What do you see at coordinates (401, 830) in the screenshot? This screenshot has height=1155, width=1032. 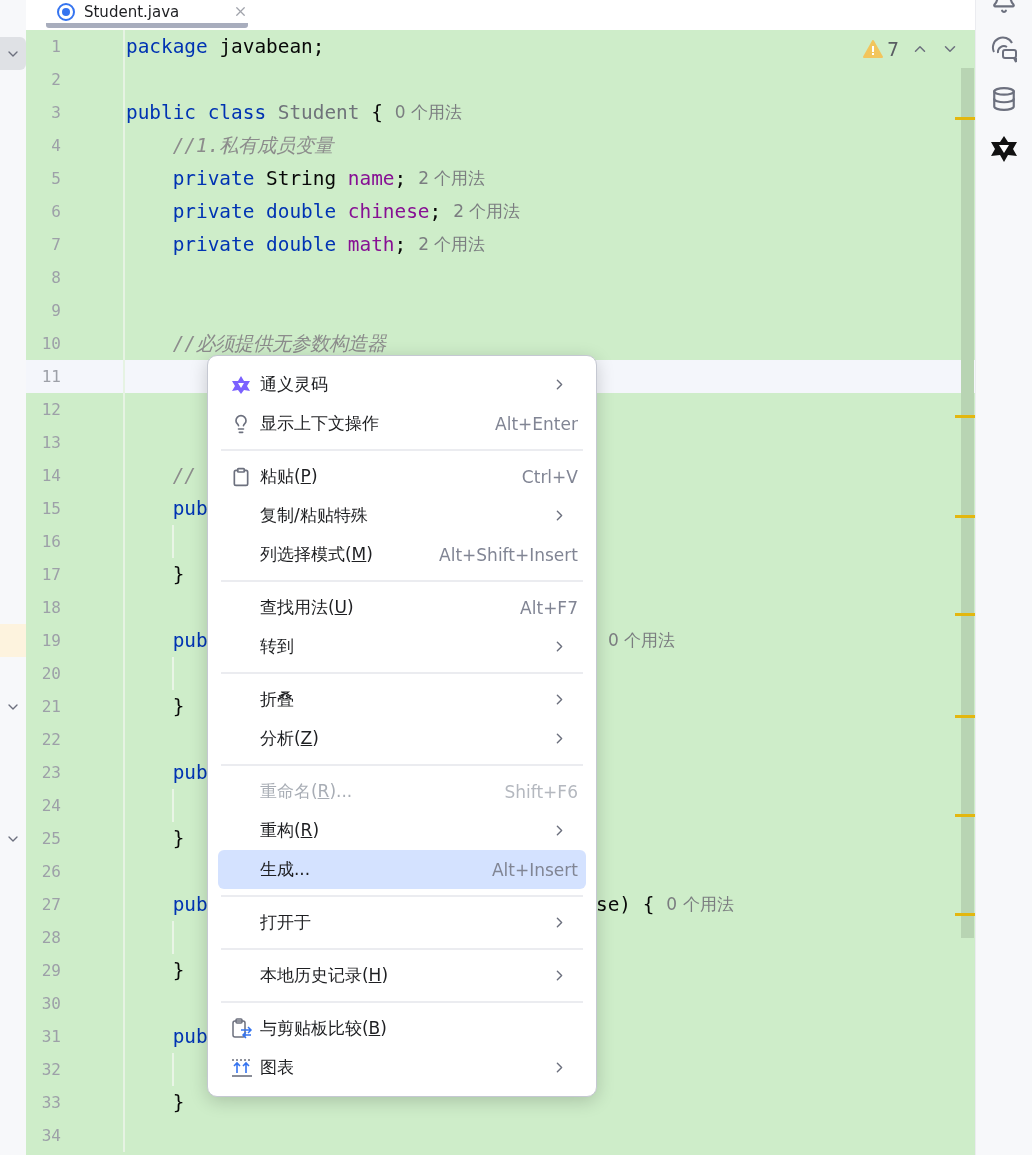 I see `menu-item: 重构(R)` at bounding box center [401, 830].